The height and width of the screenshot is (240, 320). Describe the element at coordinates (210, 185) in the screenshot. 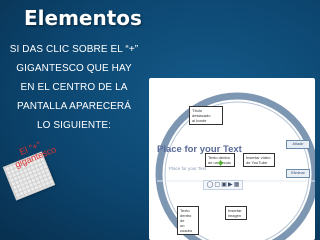

I see `text-circle-icon: ◯` at that location.